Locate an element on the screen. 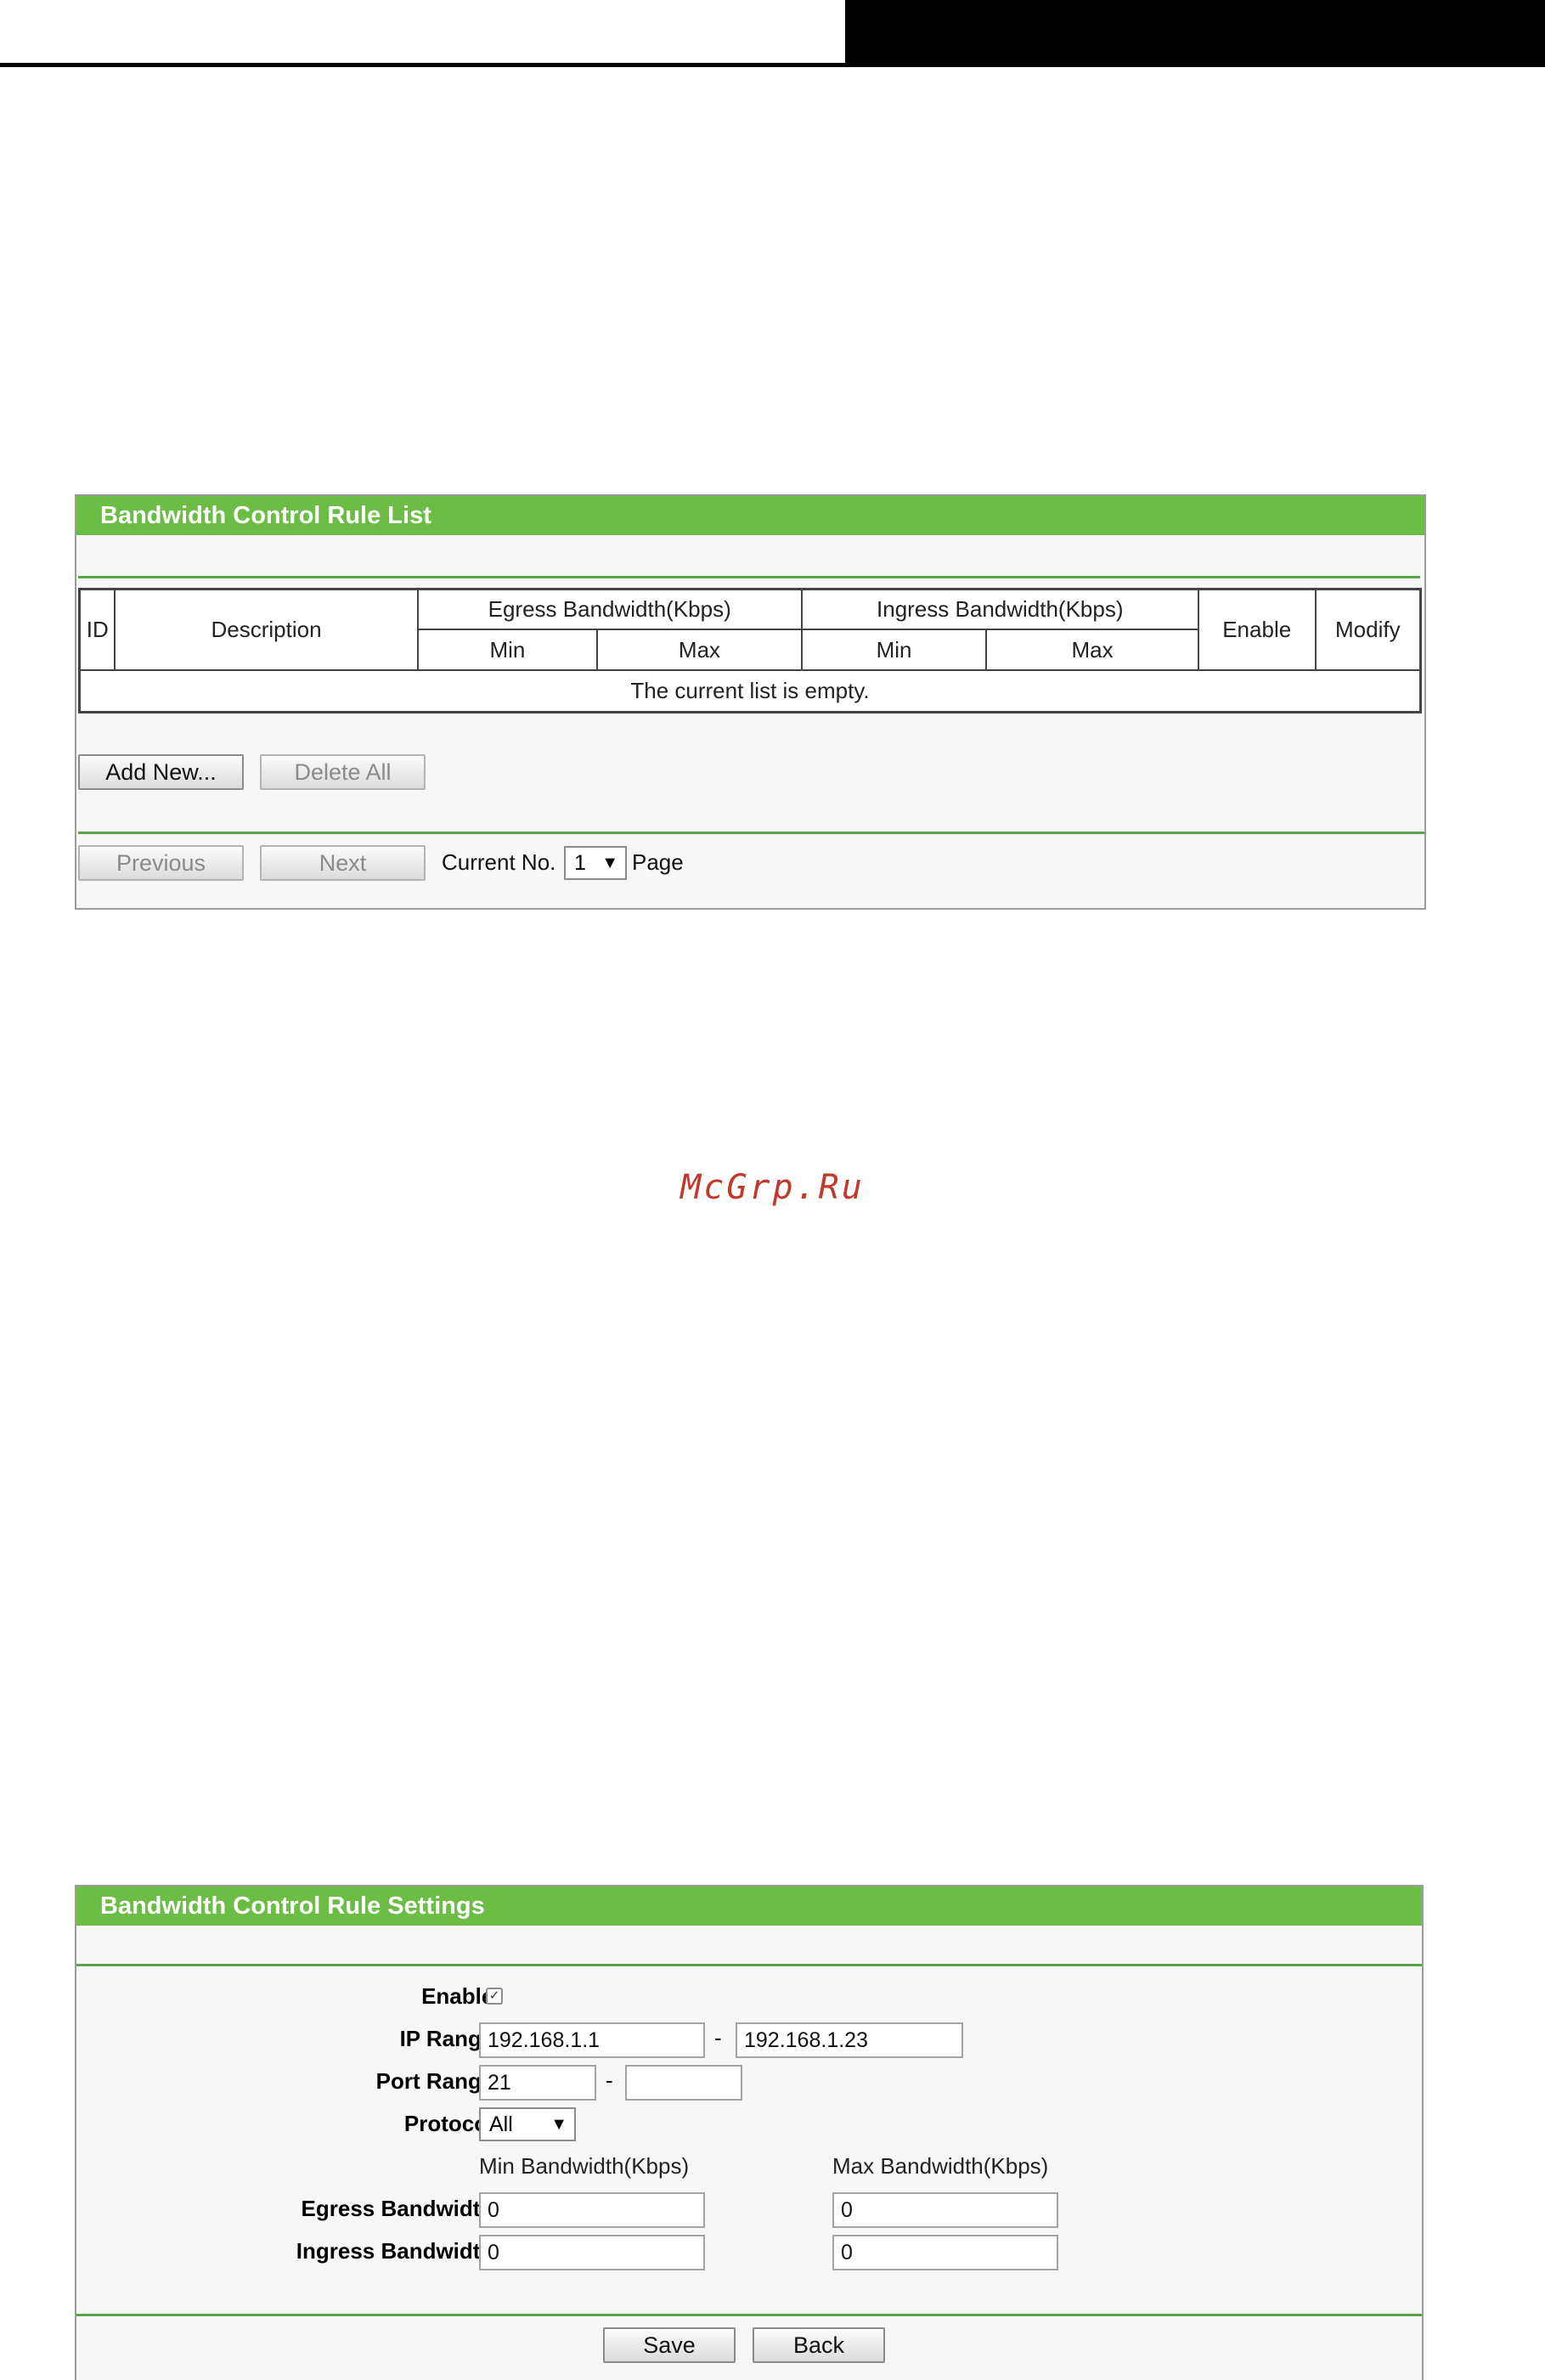  ip-end-input: 192.168.1.23 is located at coordinates (849, 2040).